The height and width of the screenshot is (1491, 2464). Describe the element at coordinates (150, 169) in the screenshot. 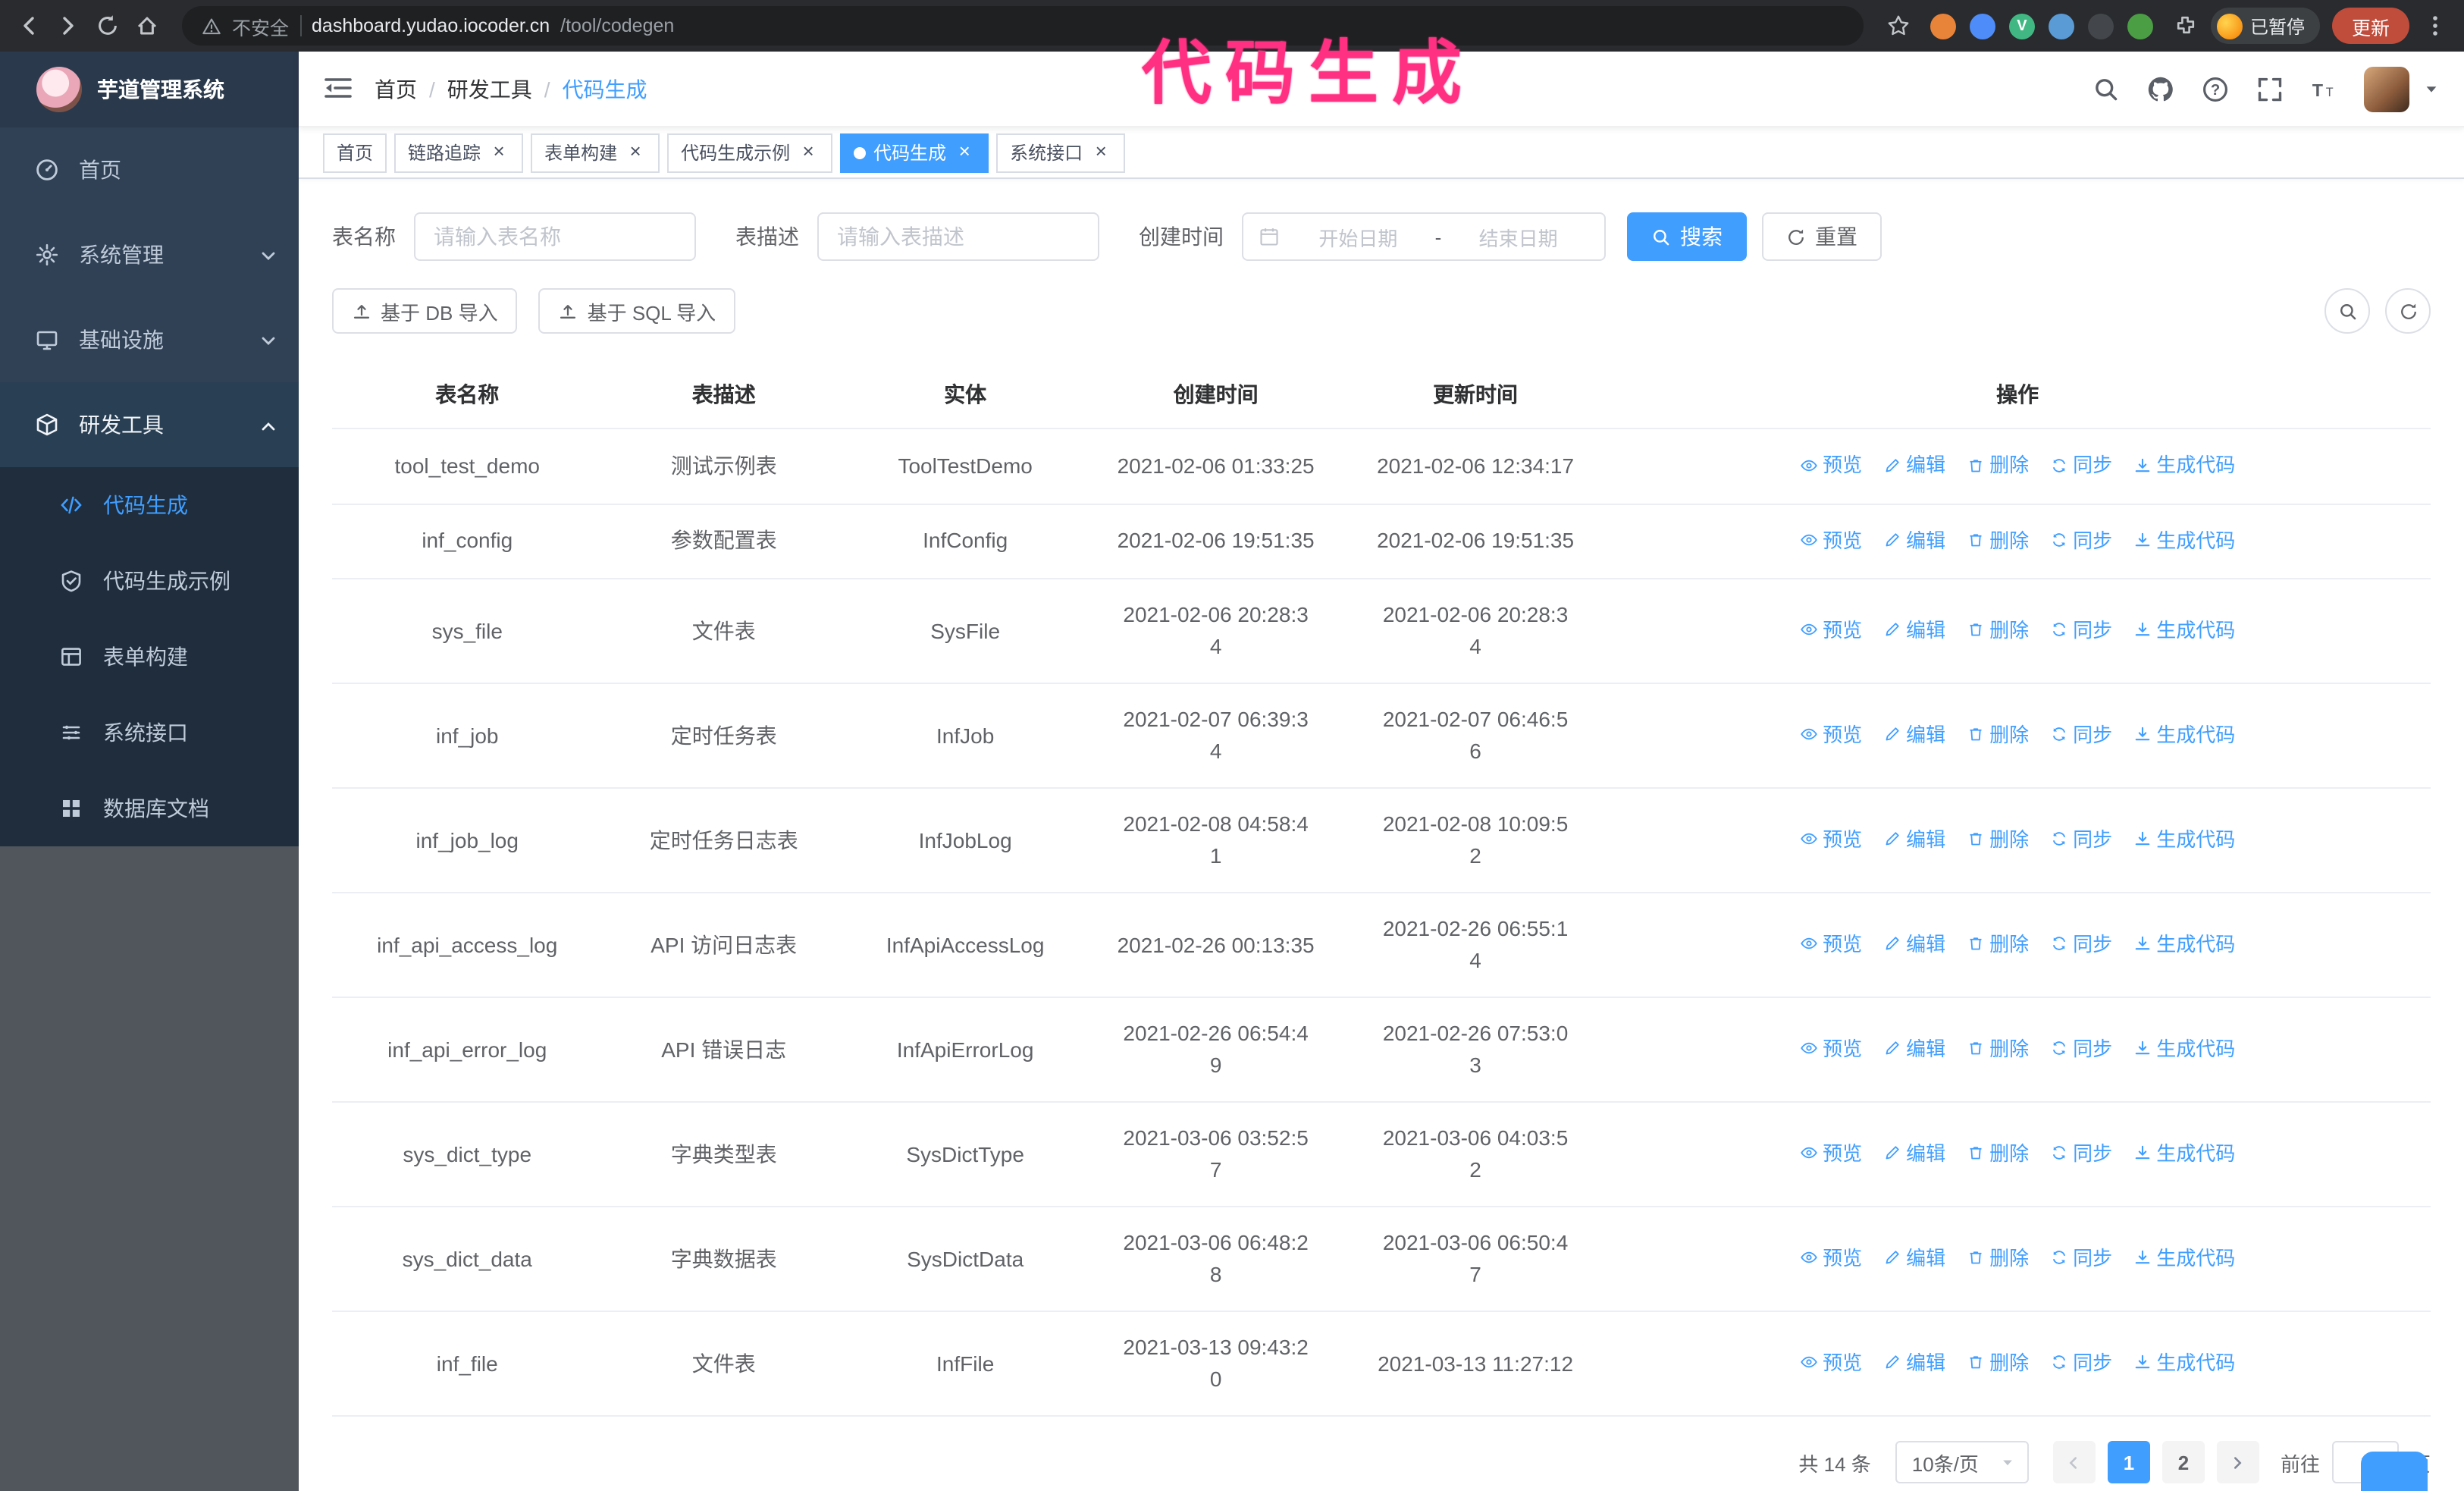

I see `sidebar-item-home: 首页` at that location.